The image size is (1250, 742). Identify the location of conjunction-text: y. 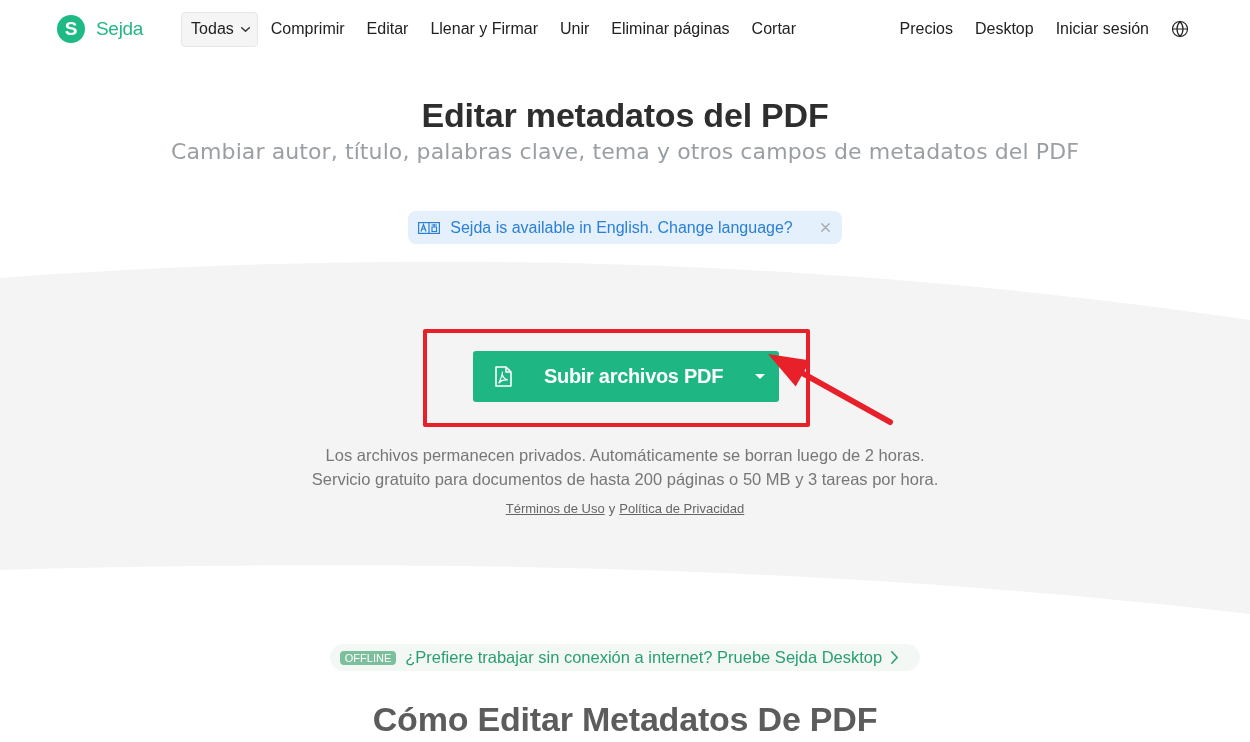
(612, 509).